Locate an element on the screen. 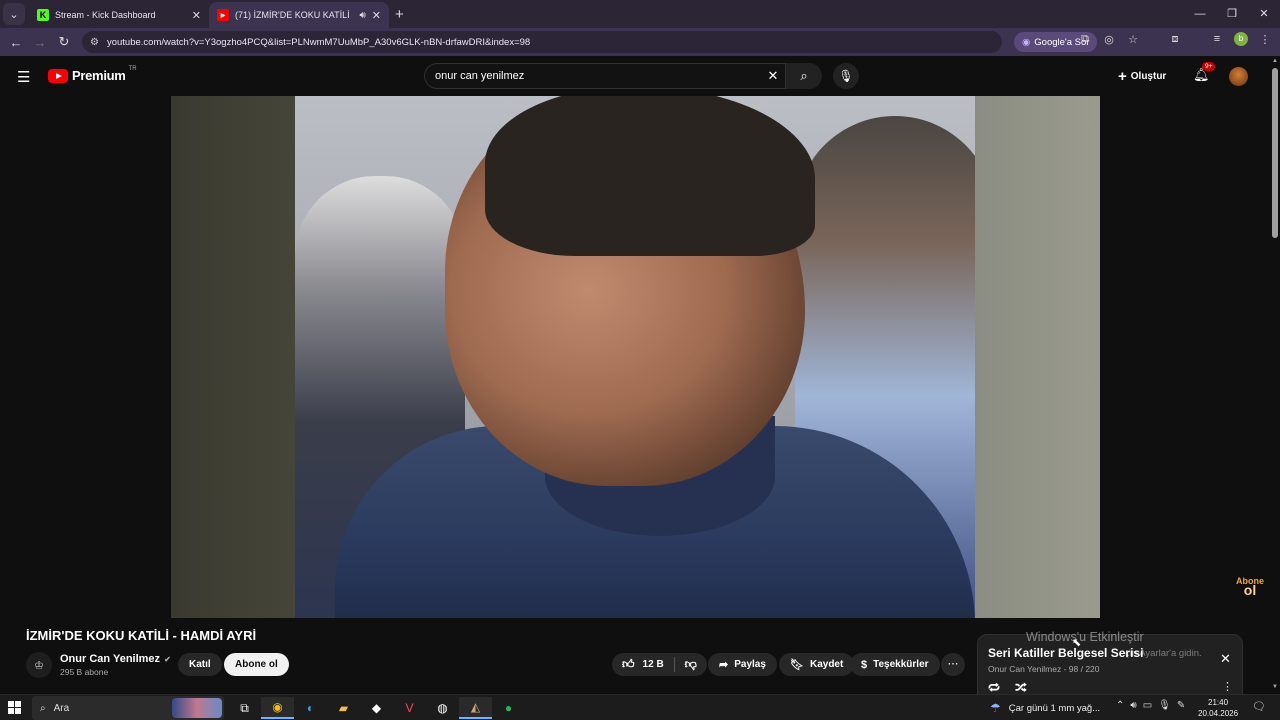 The width and height of the screenshot is (1280, 720). super-thanks-icon: $ is located at coordinates (864, 664).